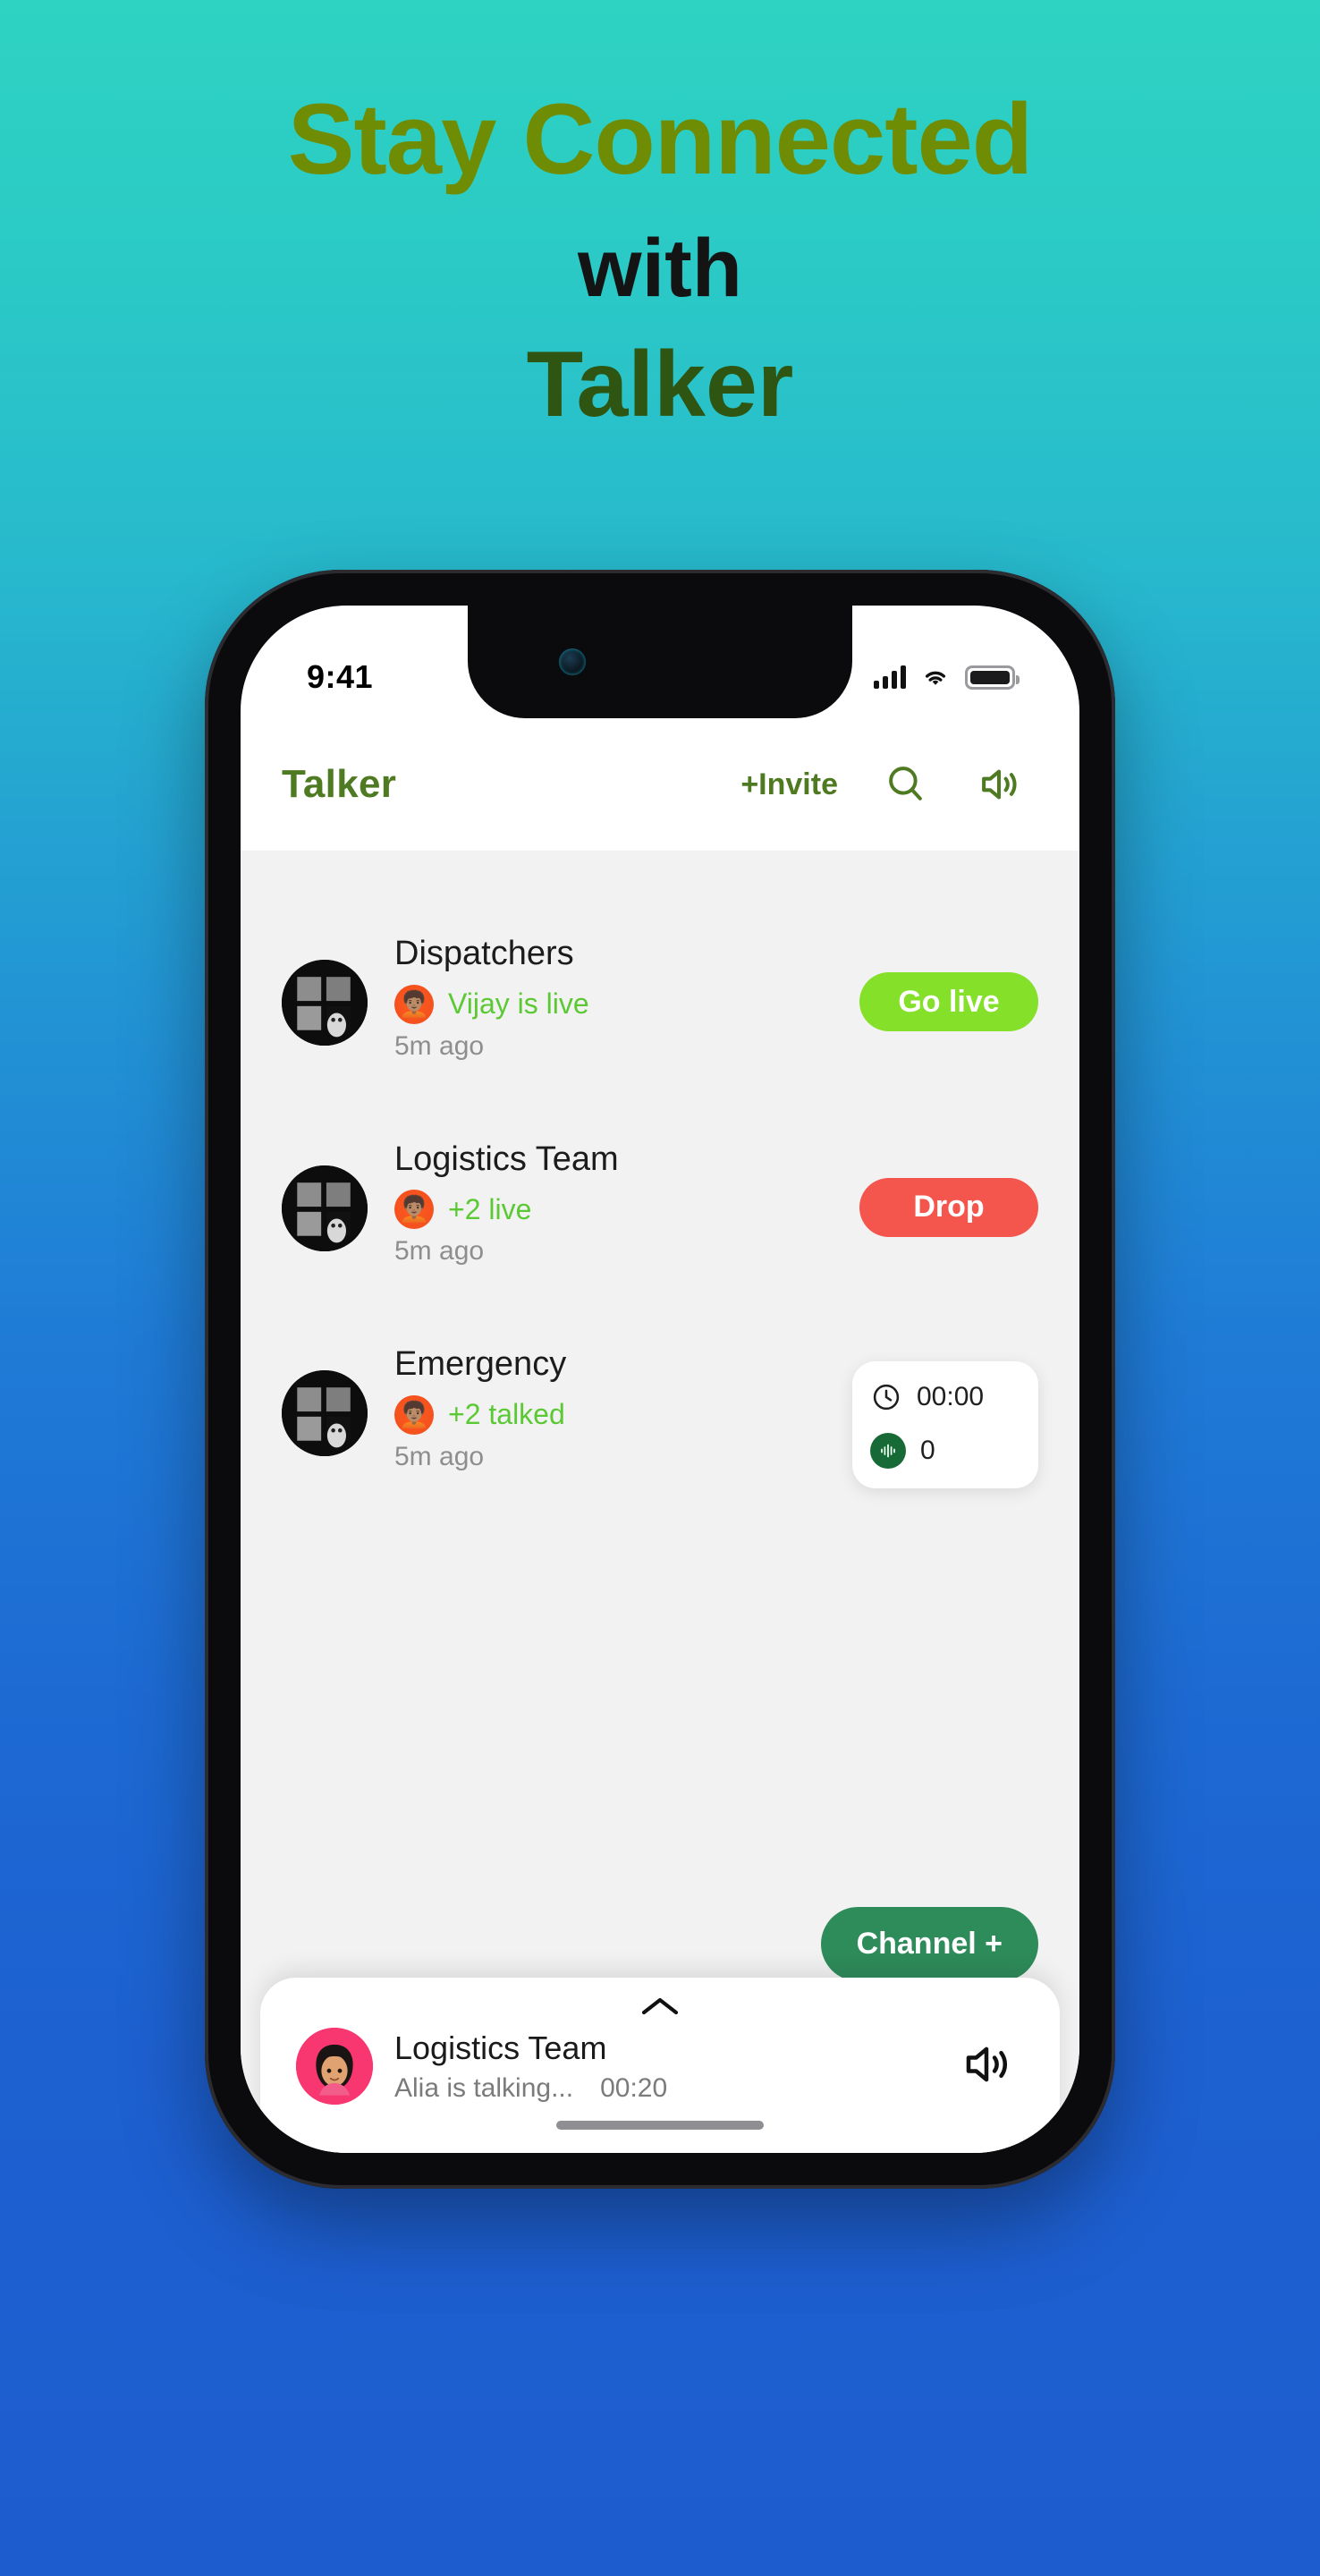 The image size is (1320, 2576). What do you see at coordinates (992, 677) in the screenshot?
I see `battery-icon` at bounding box center [992, 677].